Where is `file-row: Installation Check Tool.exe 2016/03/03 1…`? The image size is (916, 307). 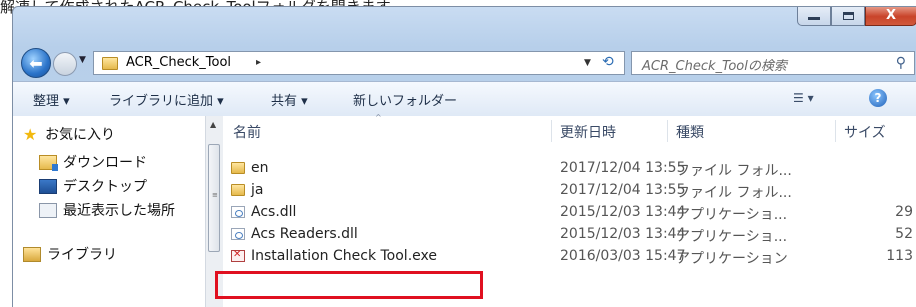
file-row: Installation Check Tool.exe 2016/03/03 1… is located at coordinates (569, 257).